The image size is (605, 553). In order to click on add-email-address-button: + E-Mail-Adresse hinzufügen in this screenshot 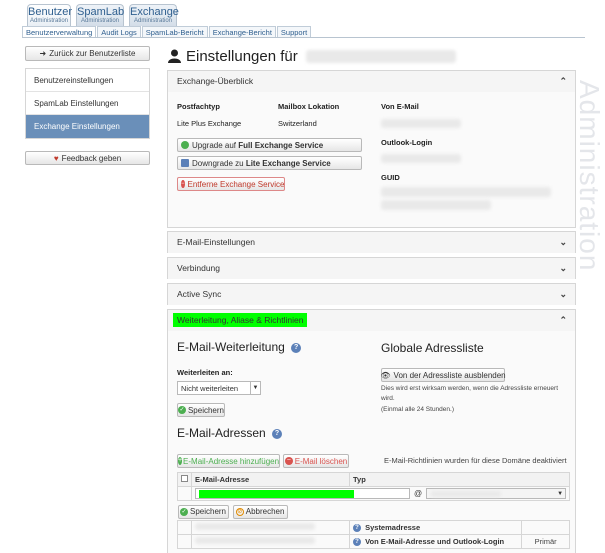, I will do `click(228, 461)`.